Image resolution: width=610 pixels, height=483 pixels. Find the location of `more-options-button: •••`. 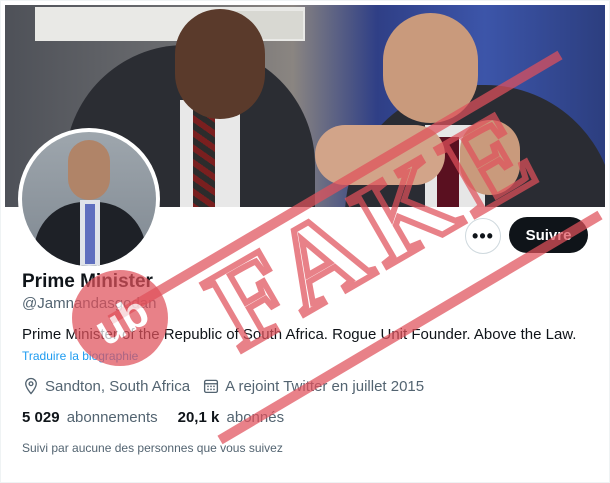

more-options-button: ••• is located at coordinates (483, 236).